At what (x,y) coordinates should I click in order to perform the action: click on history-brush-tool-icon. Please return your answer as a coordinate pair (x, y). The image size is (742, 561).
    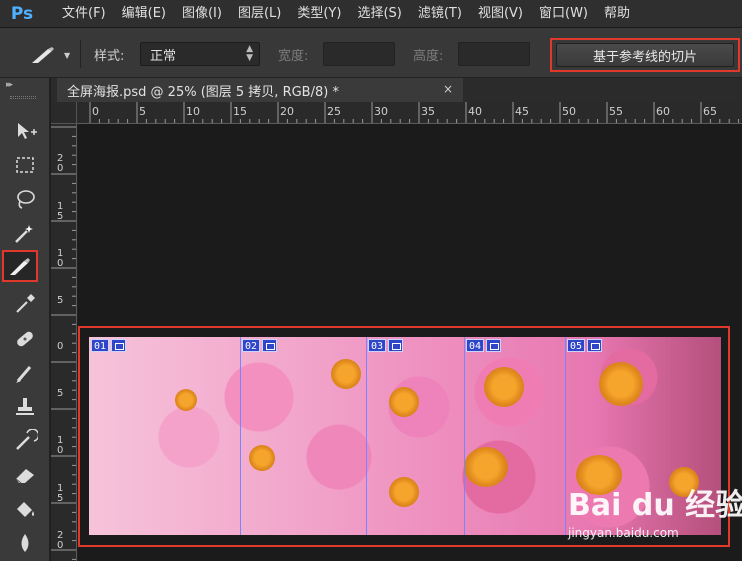
    Looking at the image, I should click on (27, 439).